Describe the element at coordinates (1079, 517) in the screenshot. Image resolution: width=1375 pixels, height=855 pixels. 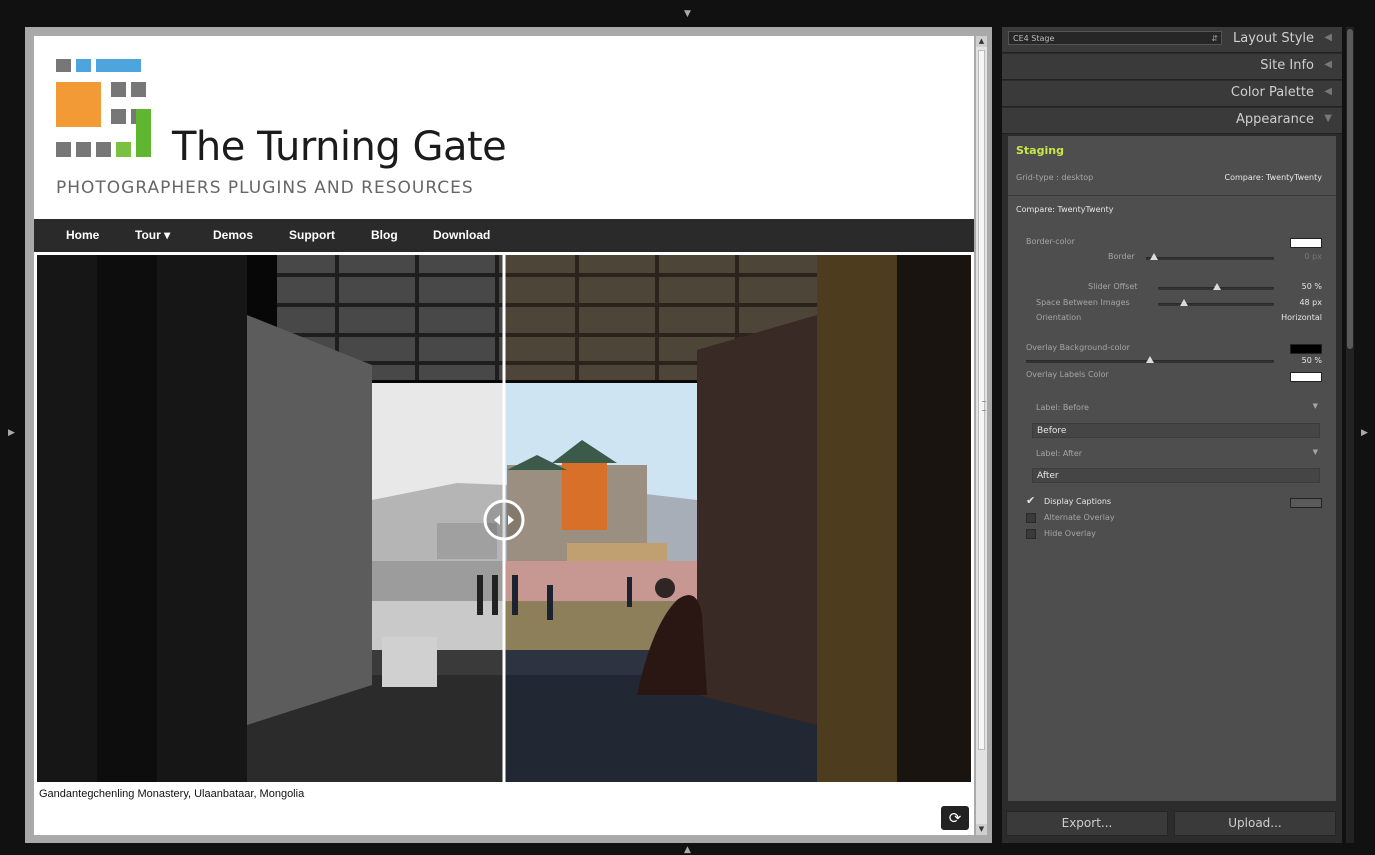
I see `alternate-overlay-label: Alternate Overlay` at that location.